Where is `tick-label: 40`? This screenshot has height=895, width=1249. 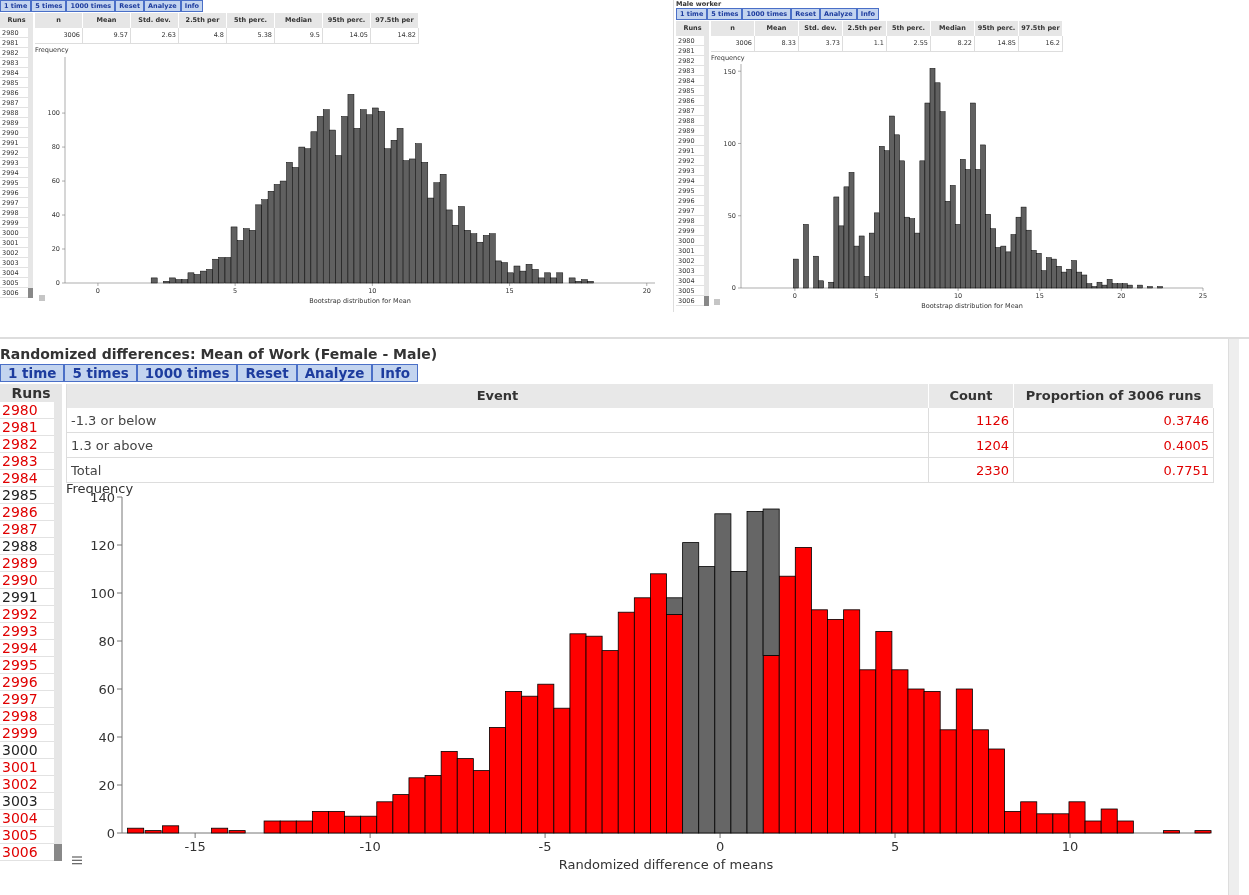 tick-label: 40 is located at coordinates (106, 737).